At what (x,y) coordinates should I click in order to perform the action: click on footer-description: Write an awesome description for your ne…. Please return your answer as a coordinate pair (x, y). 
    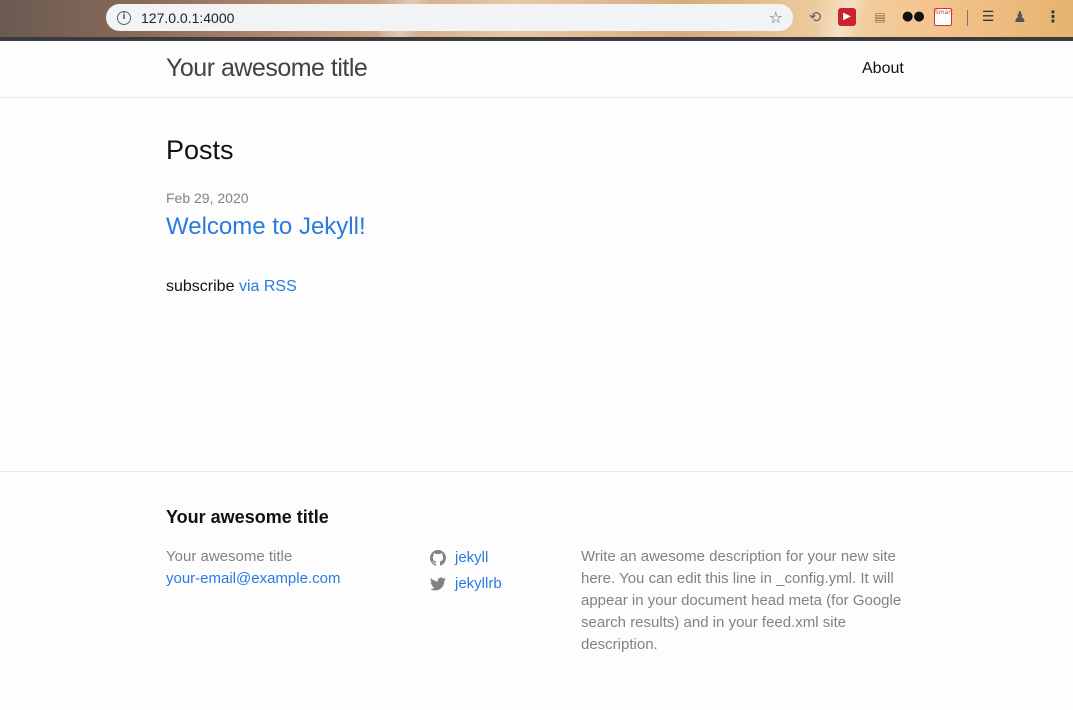
    Looking at the image, I should click on (741, 600).